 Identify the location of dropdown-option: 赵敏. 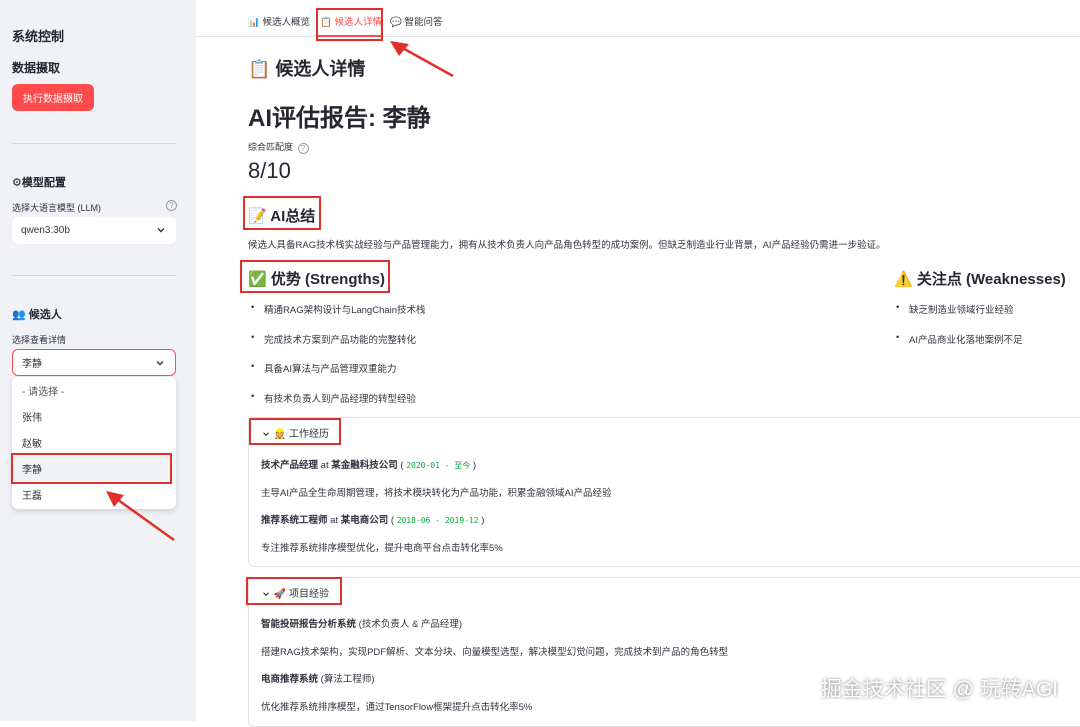
(94, 442).